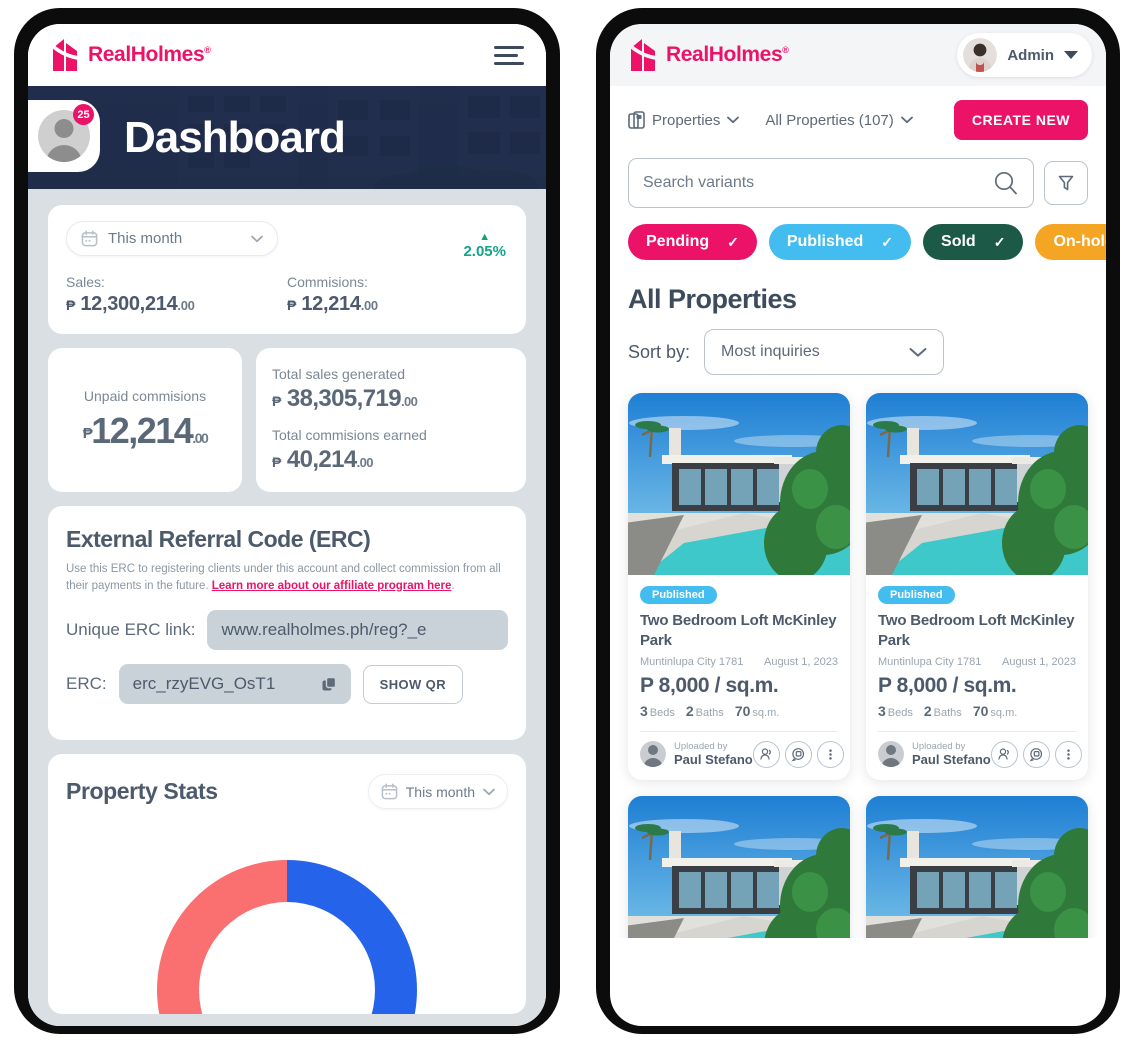 The image size is (1129, 1050). I want to click on property-stats-period-select: This month, so click(437, 792).